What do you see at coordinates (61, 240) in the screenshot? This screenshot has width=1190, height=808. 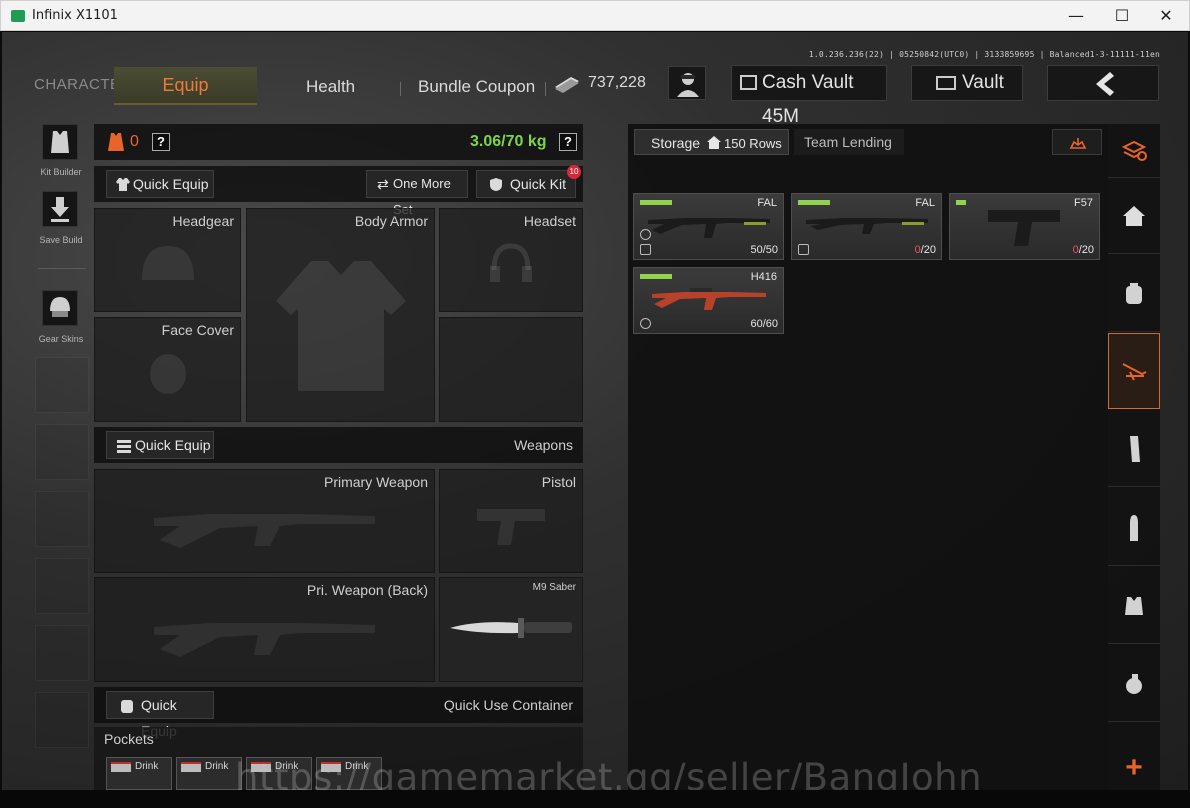 I see `save-build-label: Save Build` at bounding box center [61, 240].